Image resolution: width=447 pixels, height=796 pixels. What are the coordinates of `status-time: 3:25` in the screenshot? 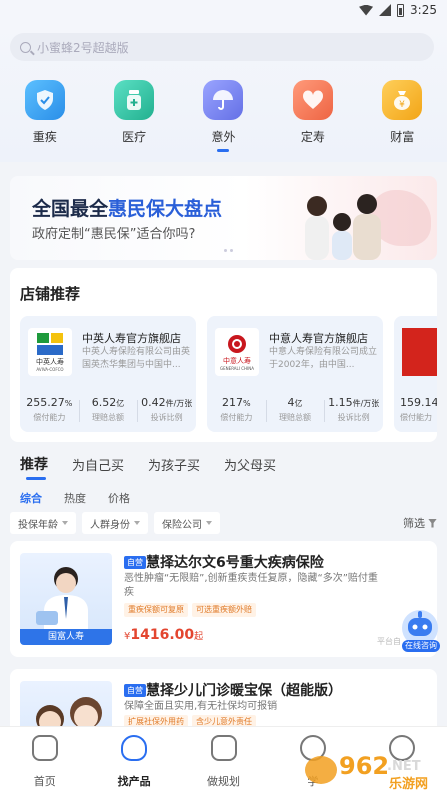 It's located at (423, 10).